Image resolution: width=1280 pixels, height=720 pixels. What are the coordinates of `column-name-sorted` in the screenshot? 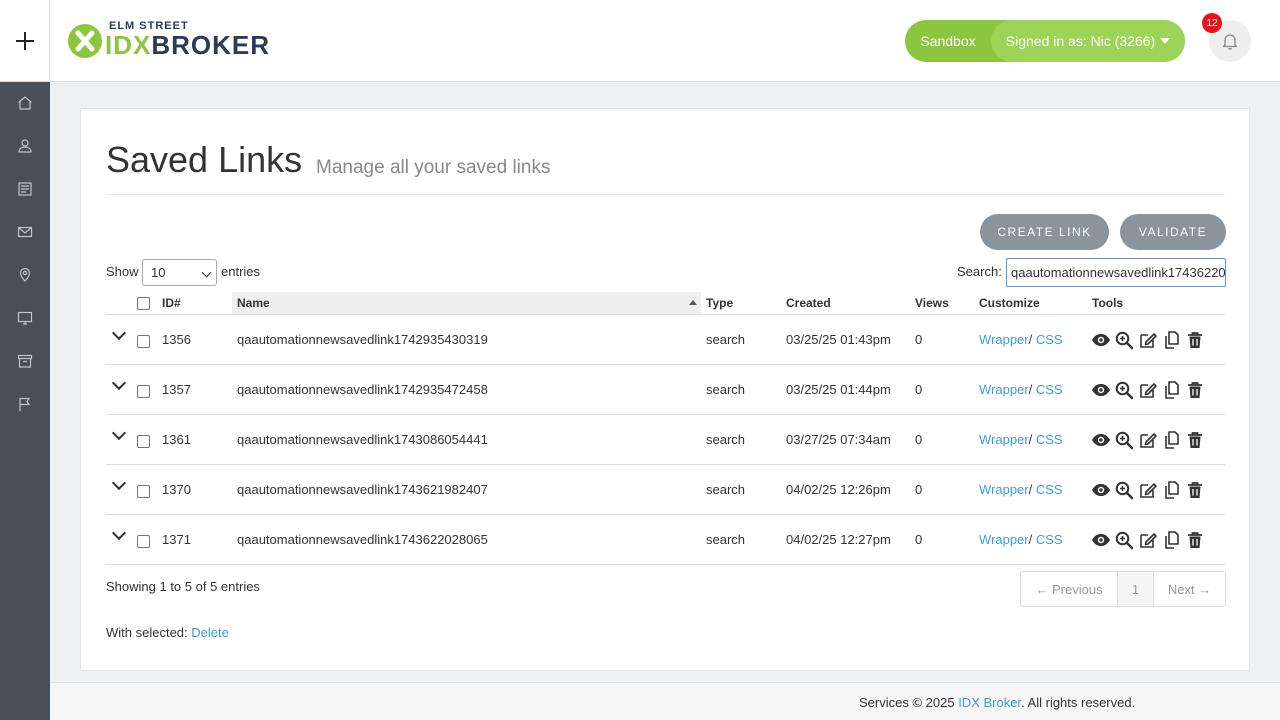 It's located at (466, 303).